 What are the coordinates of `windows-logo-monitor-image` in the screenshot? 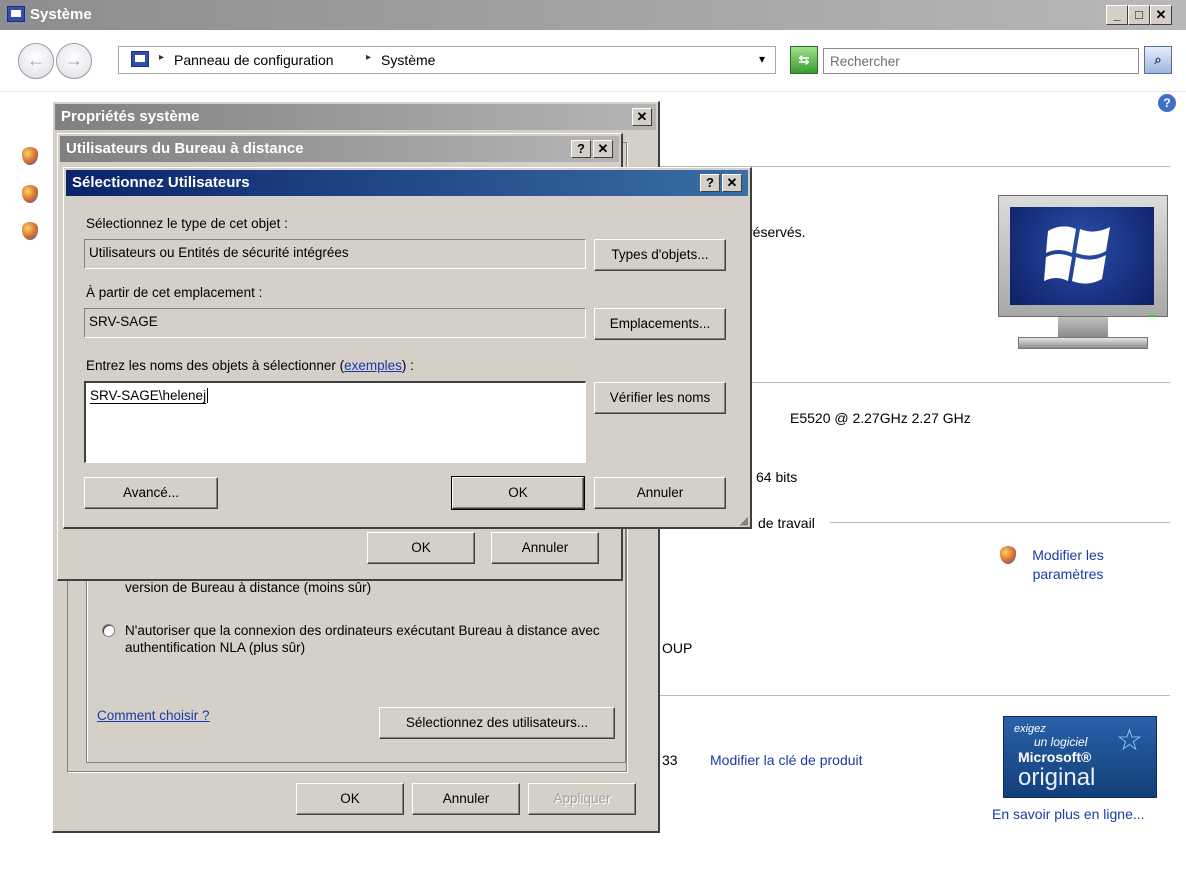 It's located at (1083, 277).